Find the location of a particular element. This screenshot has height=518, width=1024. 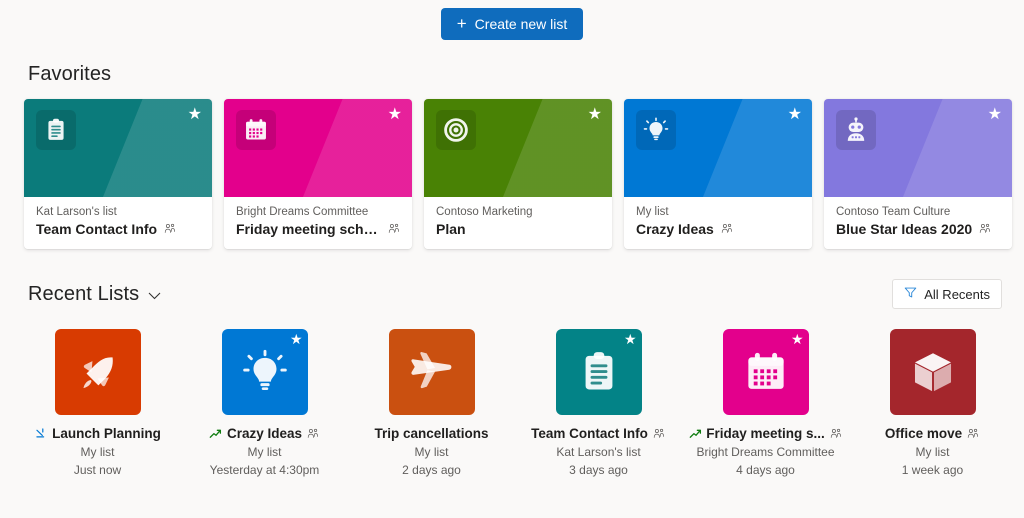

favorite-card-name-row: Friday meeting schedule is located at coordinates (318, 229).